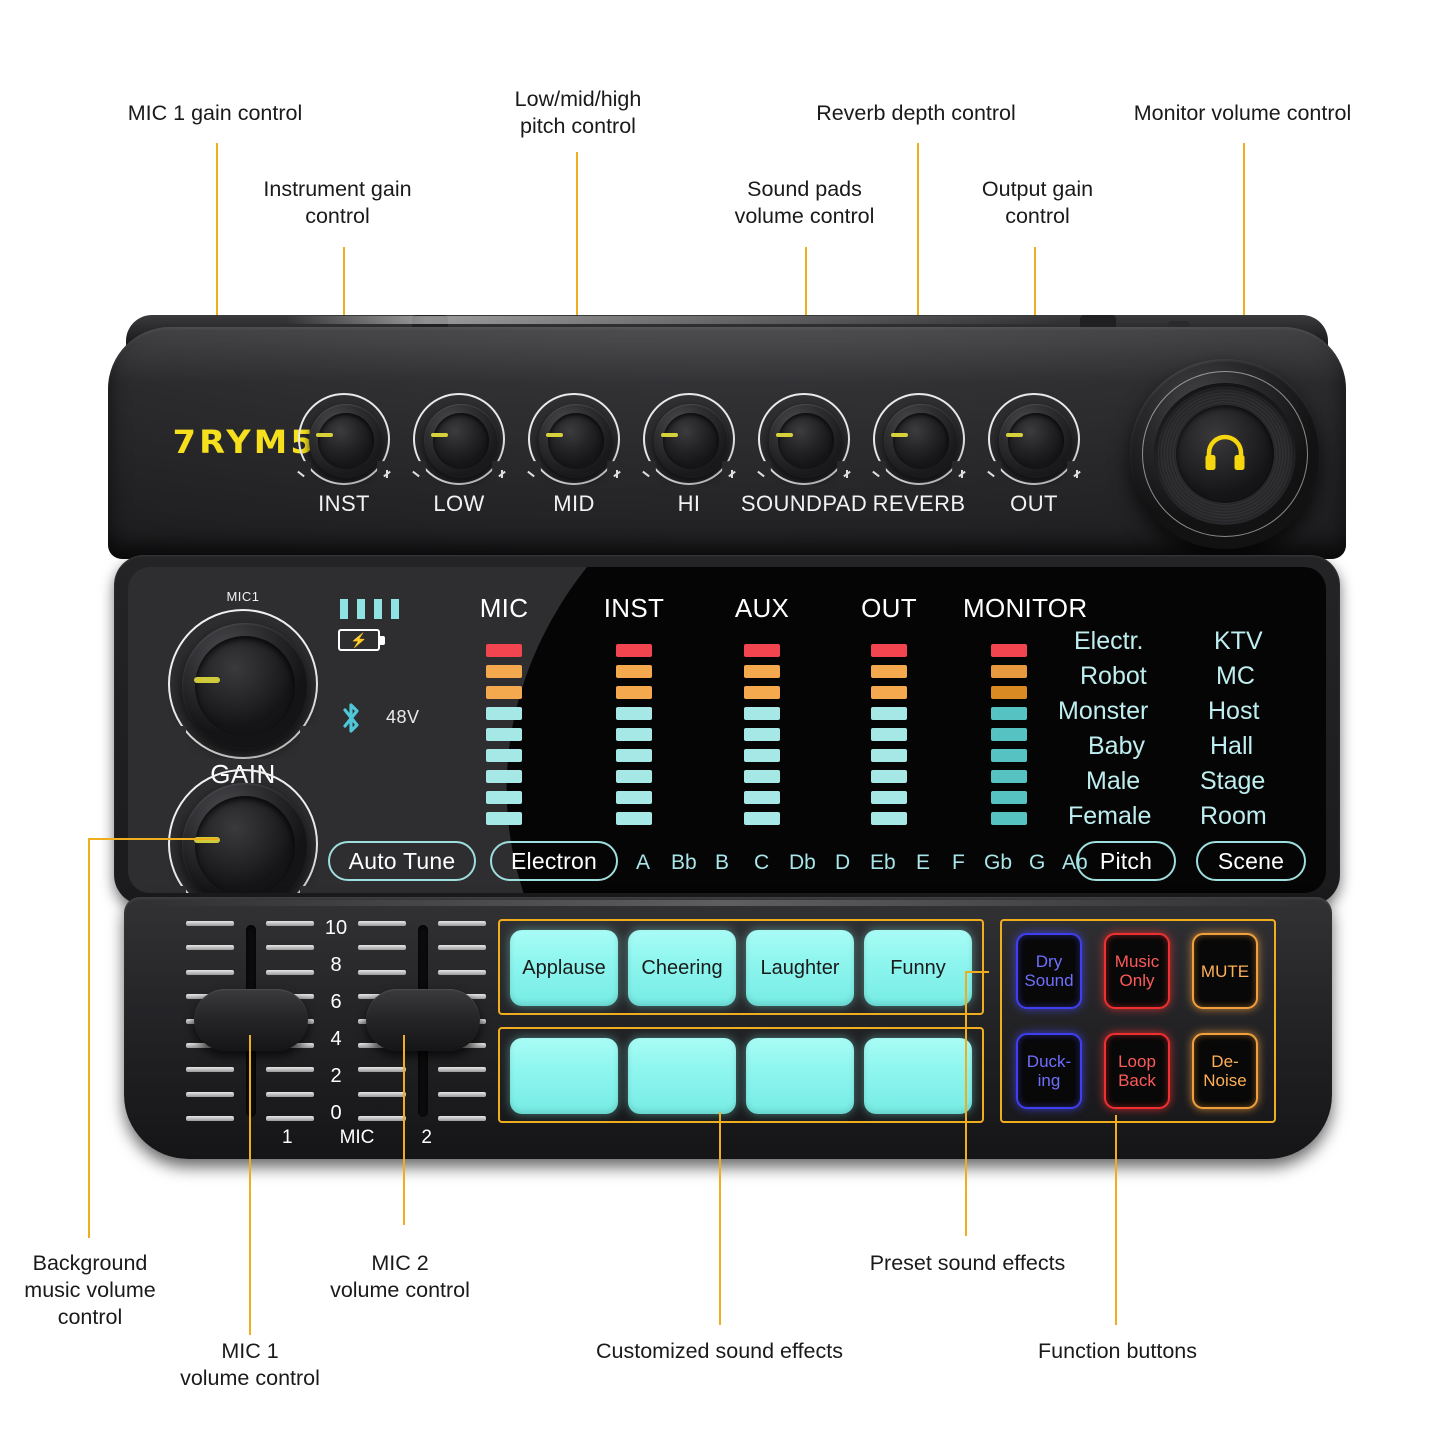  What do you see at coordinates (643, 863) in the screenshot?
I see `key-a: A` at bounding box center [643, 863].